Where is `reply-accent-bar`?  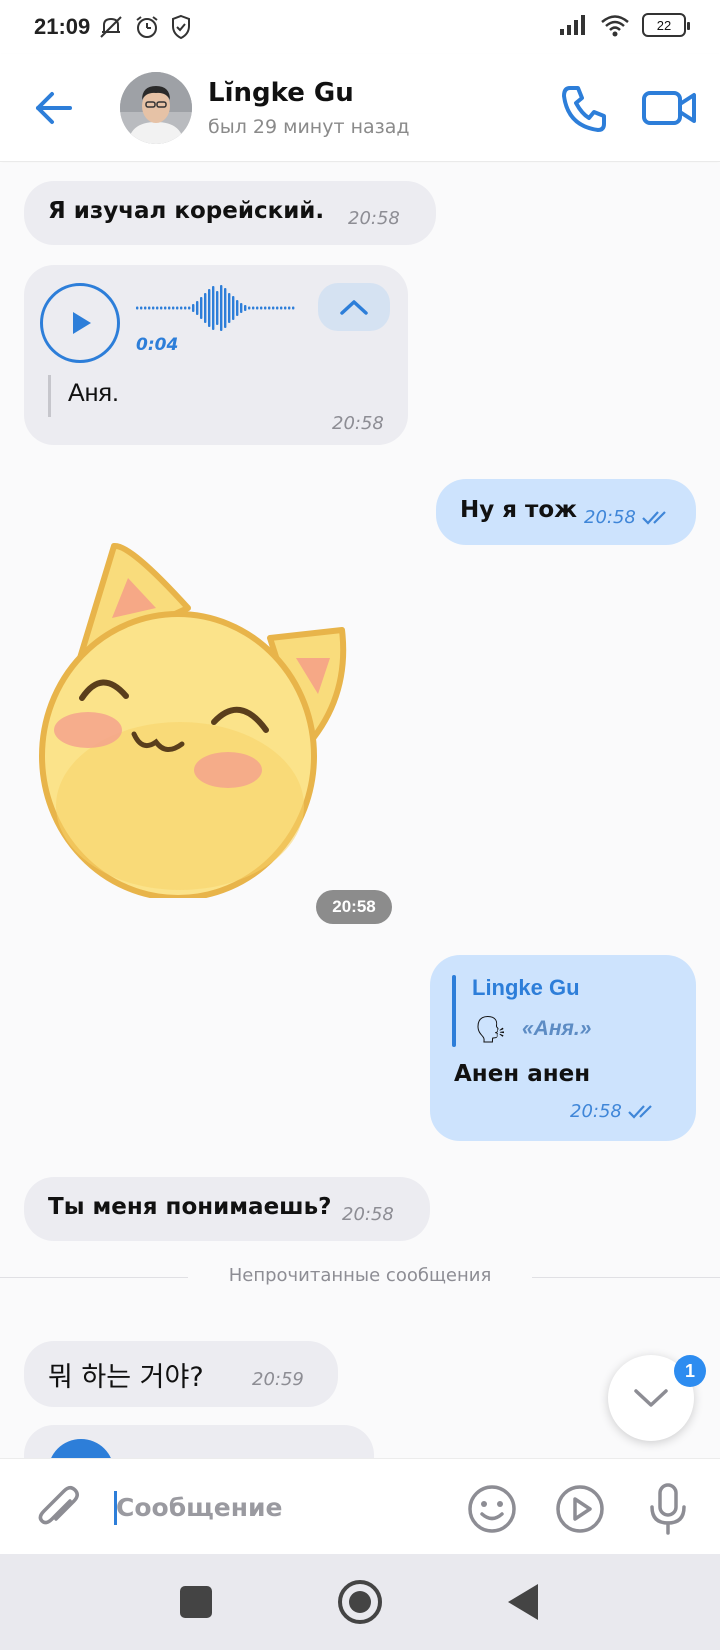
reply-accent-bar is located at coordinates (454, 1011).